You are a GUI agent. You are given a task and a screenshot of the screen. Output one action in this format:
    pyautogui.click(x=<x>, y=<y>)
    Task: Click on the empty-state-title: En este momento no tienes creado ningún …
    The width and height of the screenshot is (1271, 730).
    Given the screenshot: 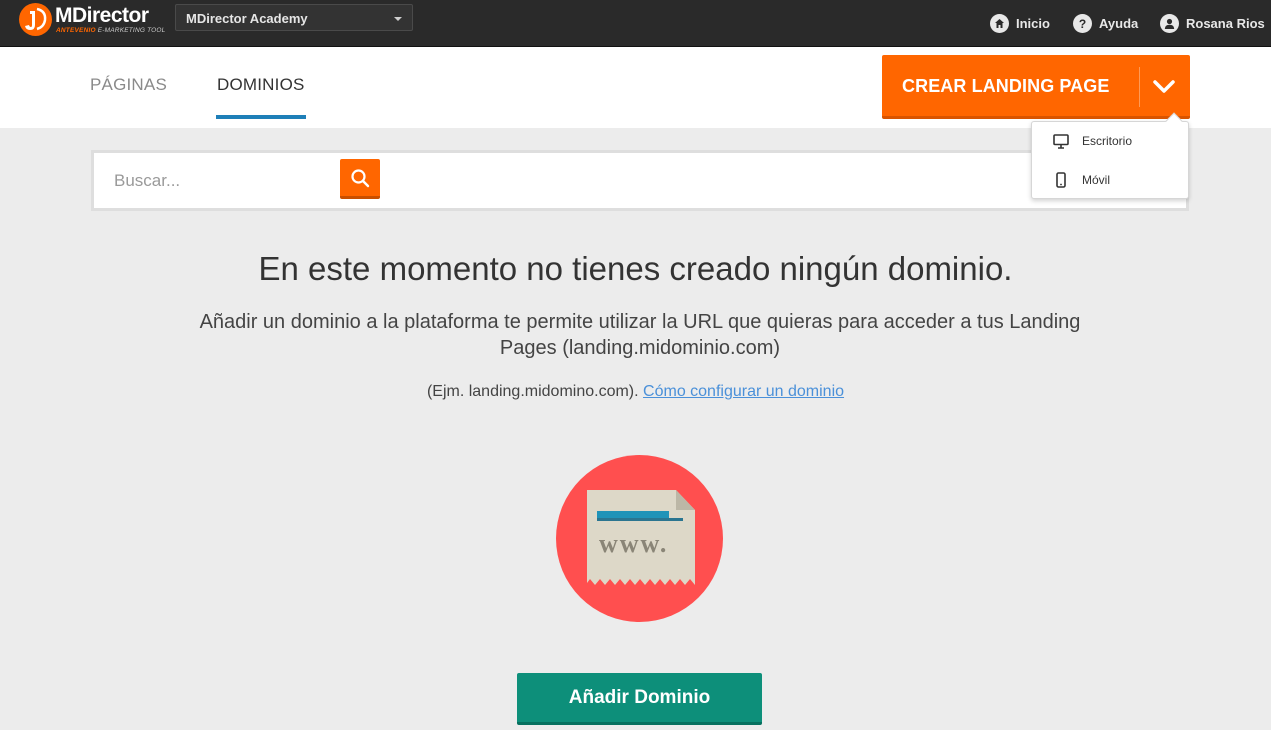 What is the action you would take?
    pyautogui.click(x=635, y=268)
    